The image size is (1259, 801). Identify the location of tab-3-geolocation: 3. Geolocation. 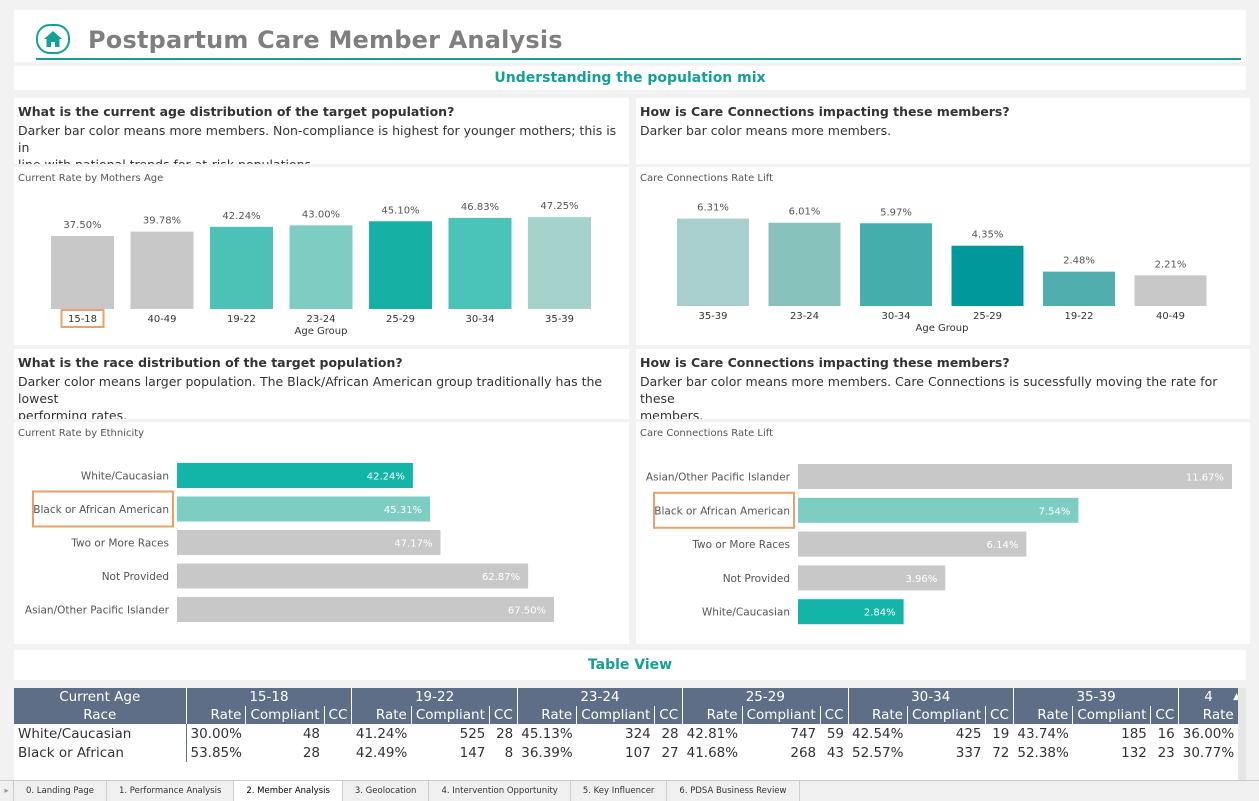
(386, 791).